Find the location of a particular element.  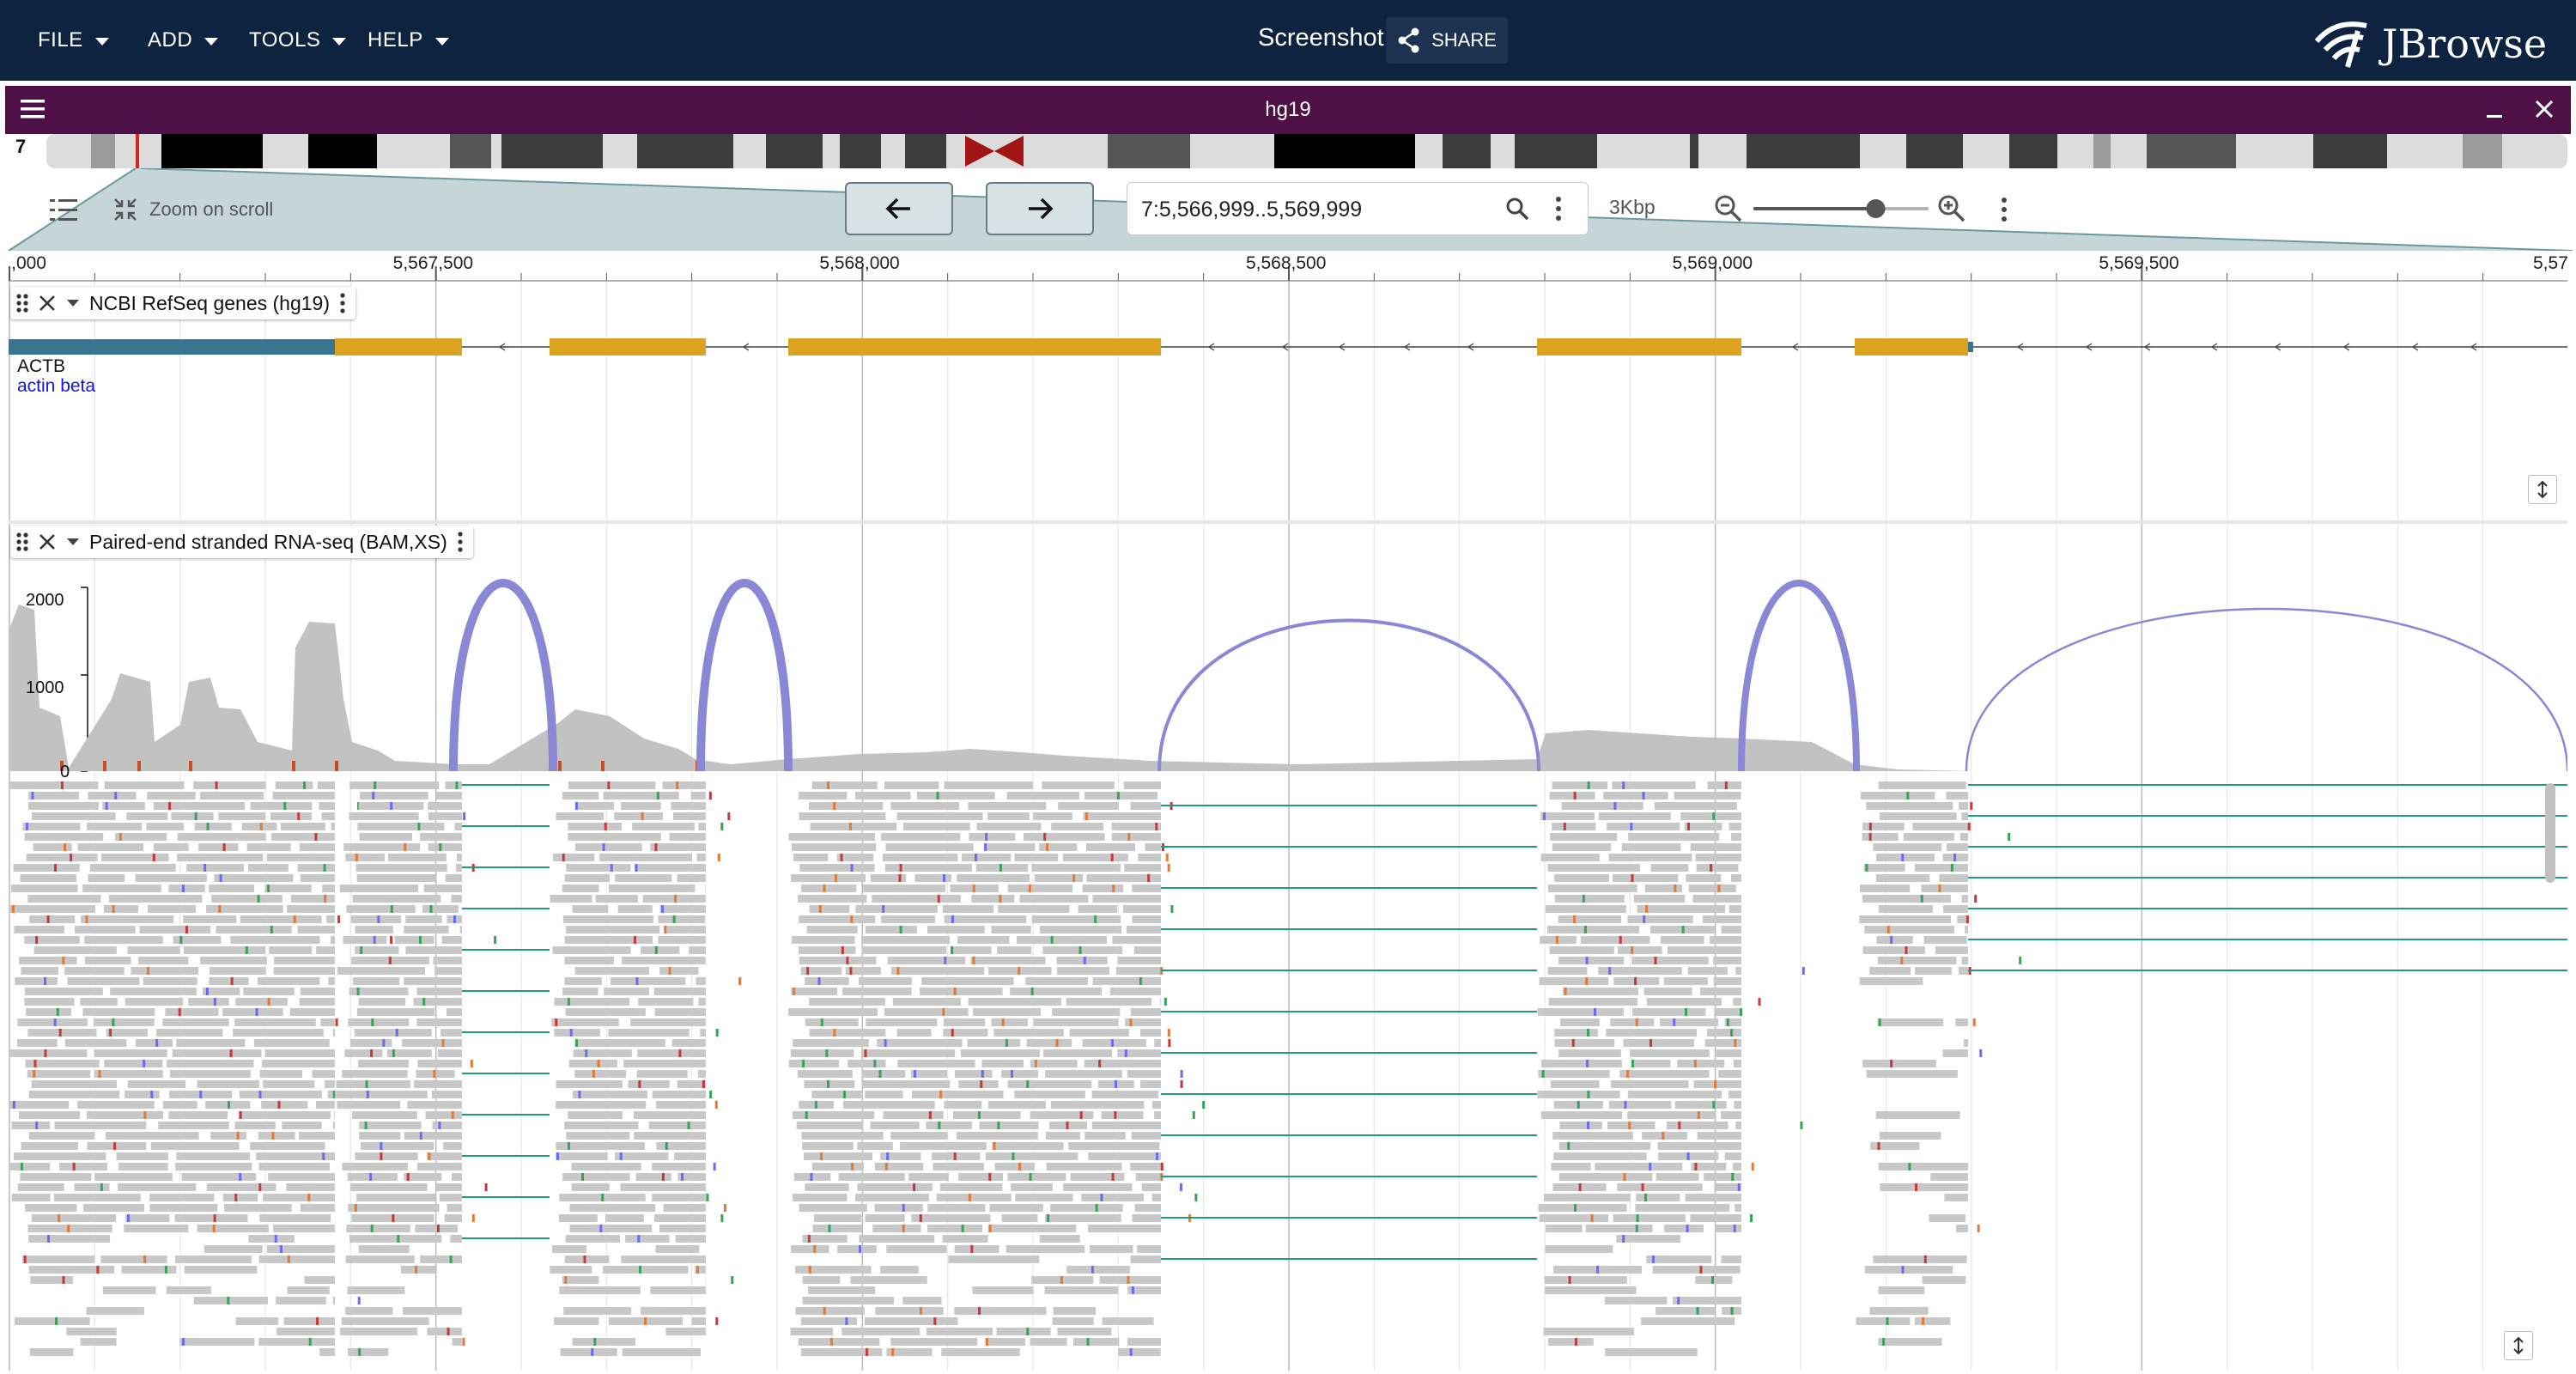

gene-track-resize-handle is located at coordinates (2543, 489).